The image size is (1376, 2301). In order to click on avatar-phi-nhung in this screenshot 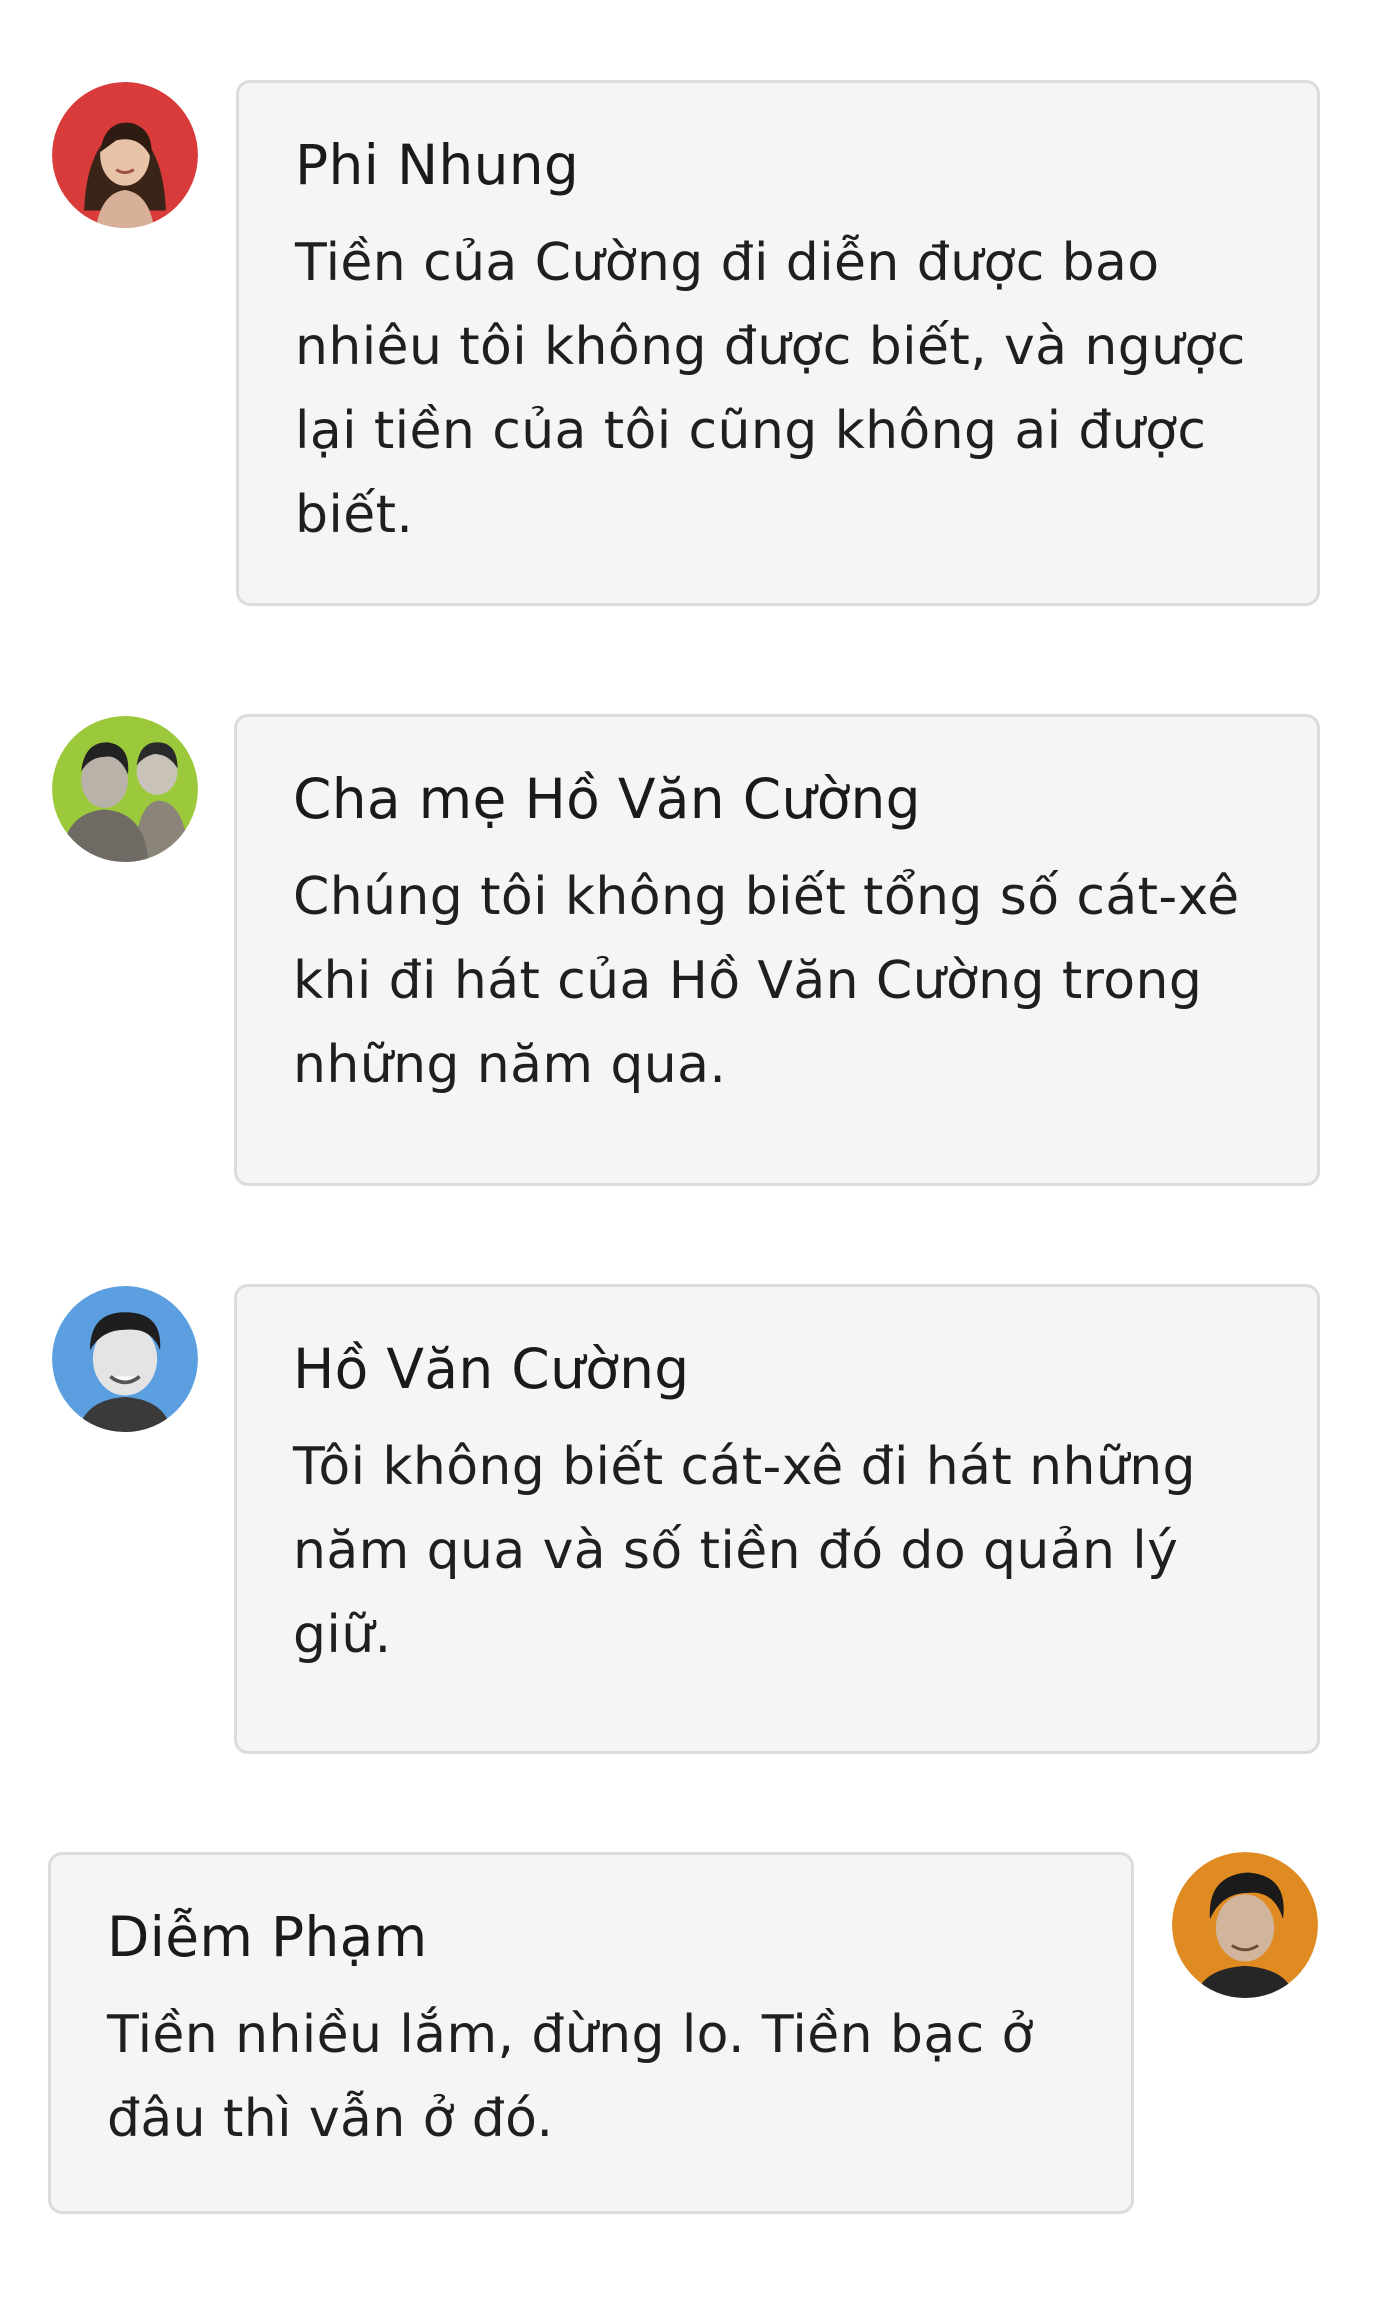, I will do `click(125, 155)`.